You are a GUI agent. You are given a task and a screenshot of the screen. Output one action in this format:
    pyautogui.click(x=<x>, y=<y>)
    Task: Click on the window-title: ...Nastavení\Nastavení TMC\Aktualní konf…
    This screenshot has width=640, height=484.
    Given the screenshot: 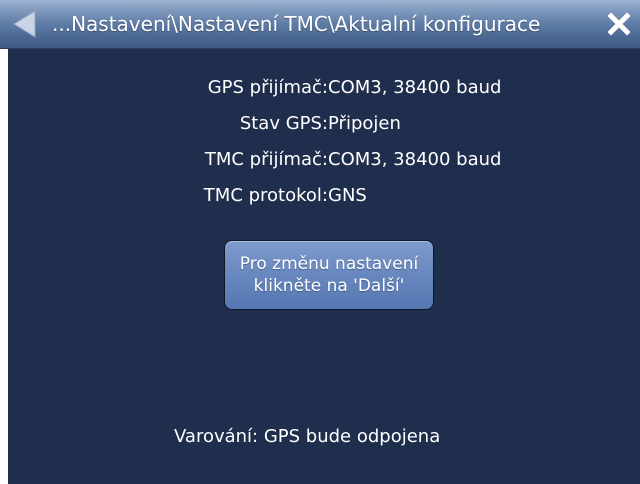 What is the action you would take?
    pyautogui.click(x=296, y=24)
    